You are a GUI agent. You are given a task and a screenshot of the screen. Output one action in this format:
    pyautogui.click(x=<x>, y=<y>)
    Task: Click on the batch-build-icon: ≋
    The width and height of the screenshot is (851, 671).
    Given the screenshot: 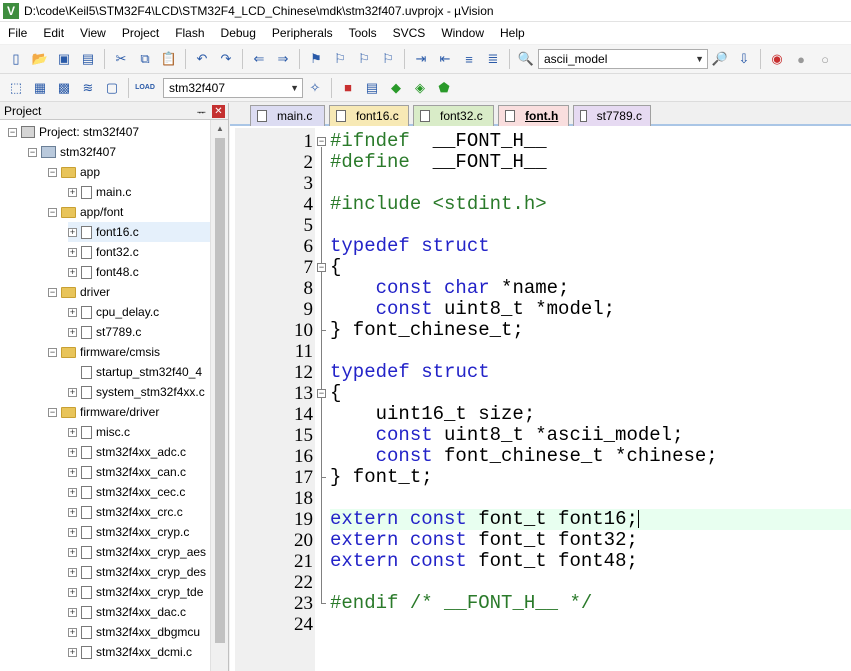 What is the action you would take?
    pyautogui.click(x=88, y=88)
    